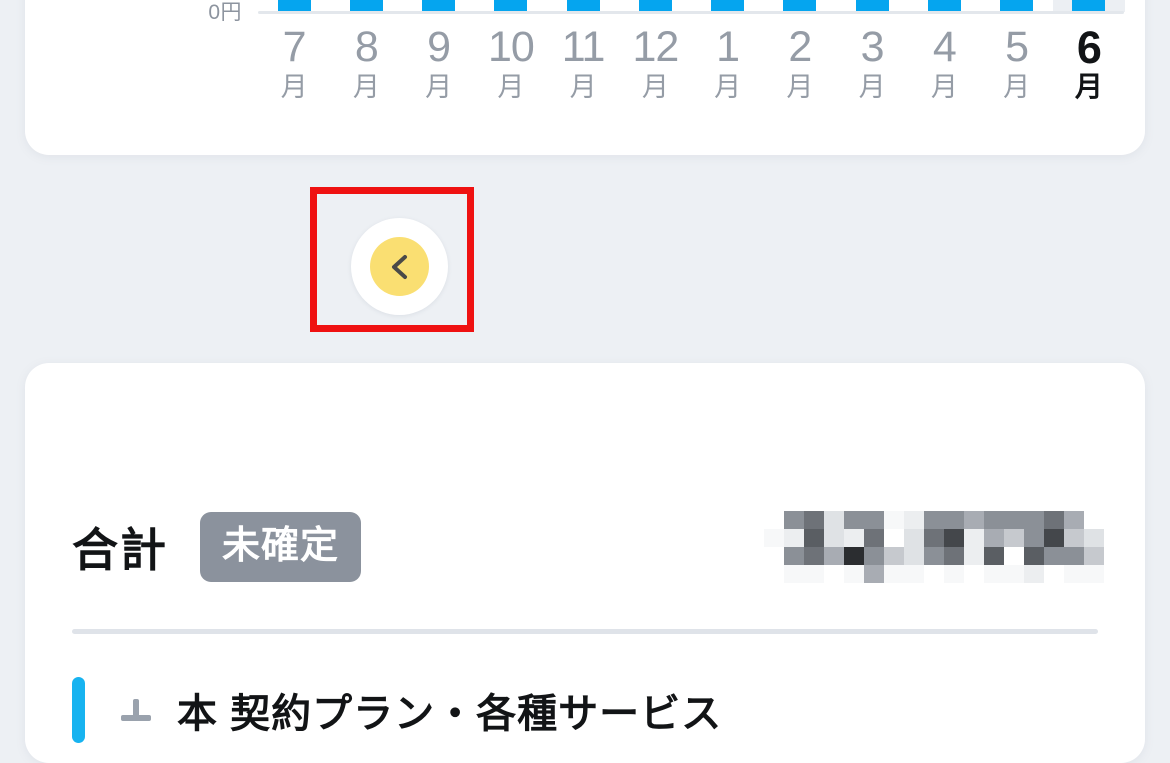 This screenshot has height=763, width=1170. I want to click on month-tick-9: 9月, so click(439, 71).